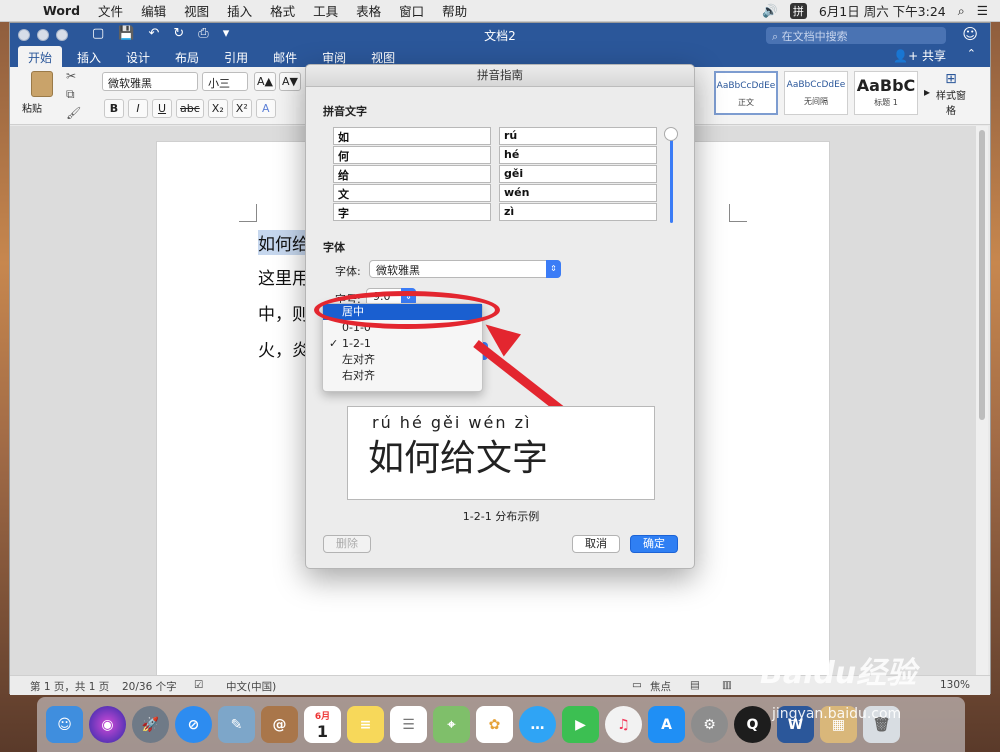 This screenshot has width=1000, height=752. Describe the element at coordinates (654, 544) in the screenshot. I see `ok-button: 确定` at that location.